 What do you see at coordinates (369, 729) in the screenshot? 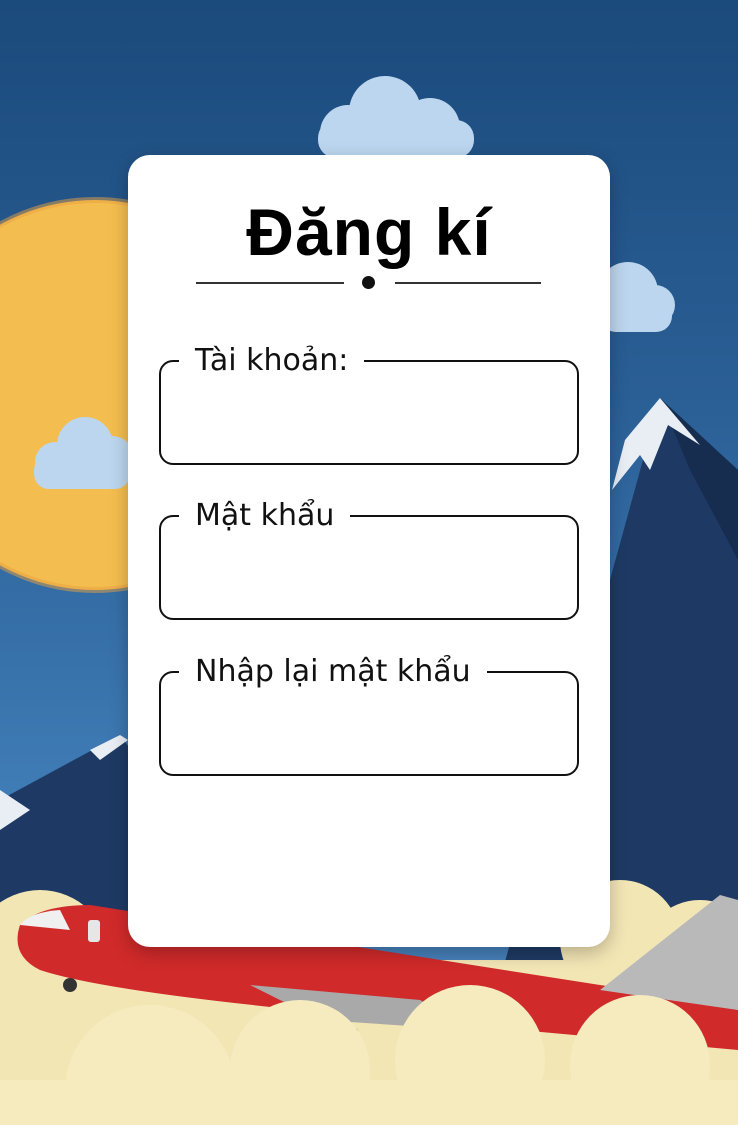
I see `confirm-password-input` at bounding box center [369, 729].